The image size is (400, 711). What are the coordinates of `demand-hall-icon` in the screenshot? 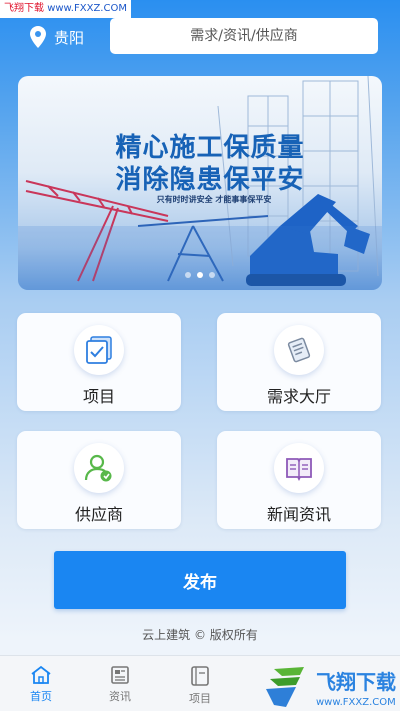 It's located at (299, 350).